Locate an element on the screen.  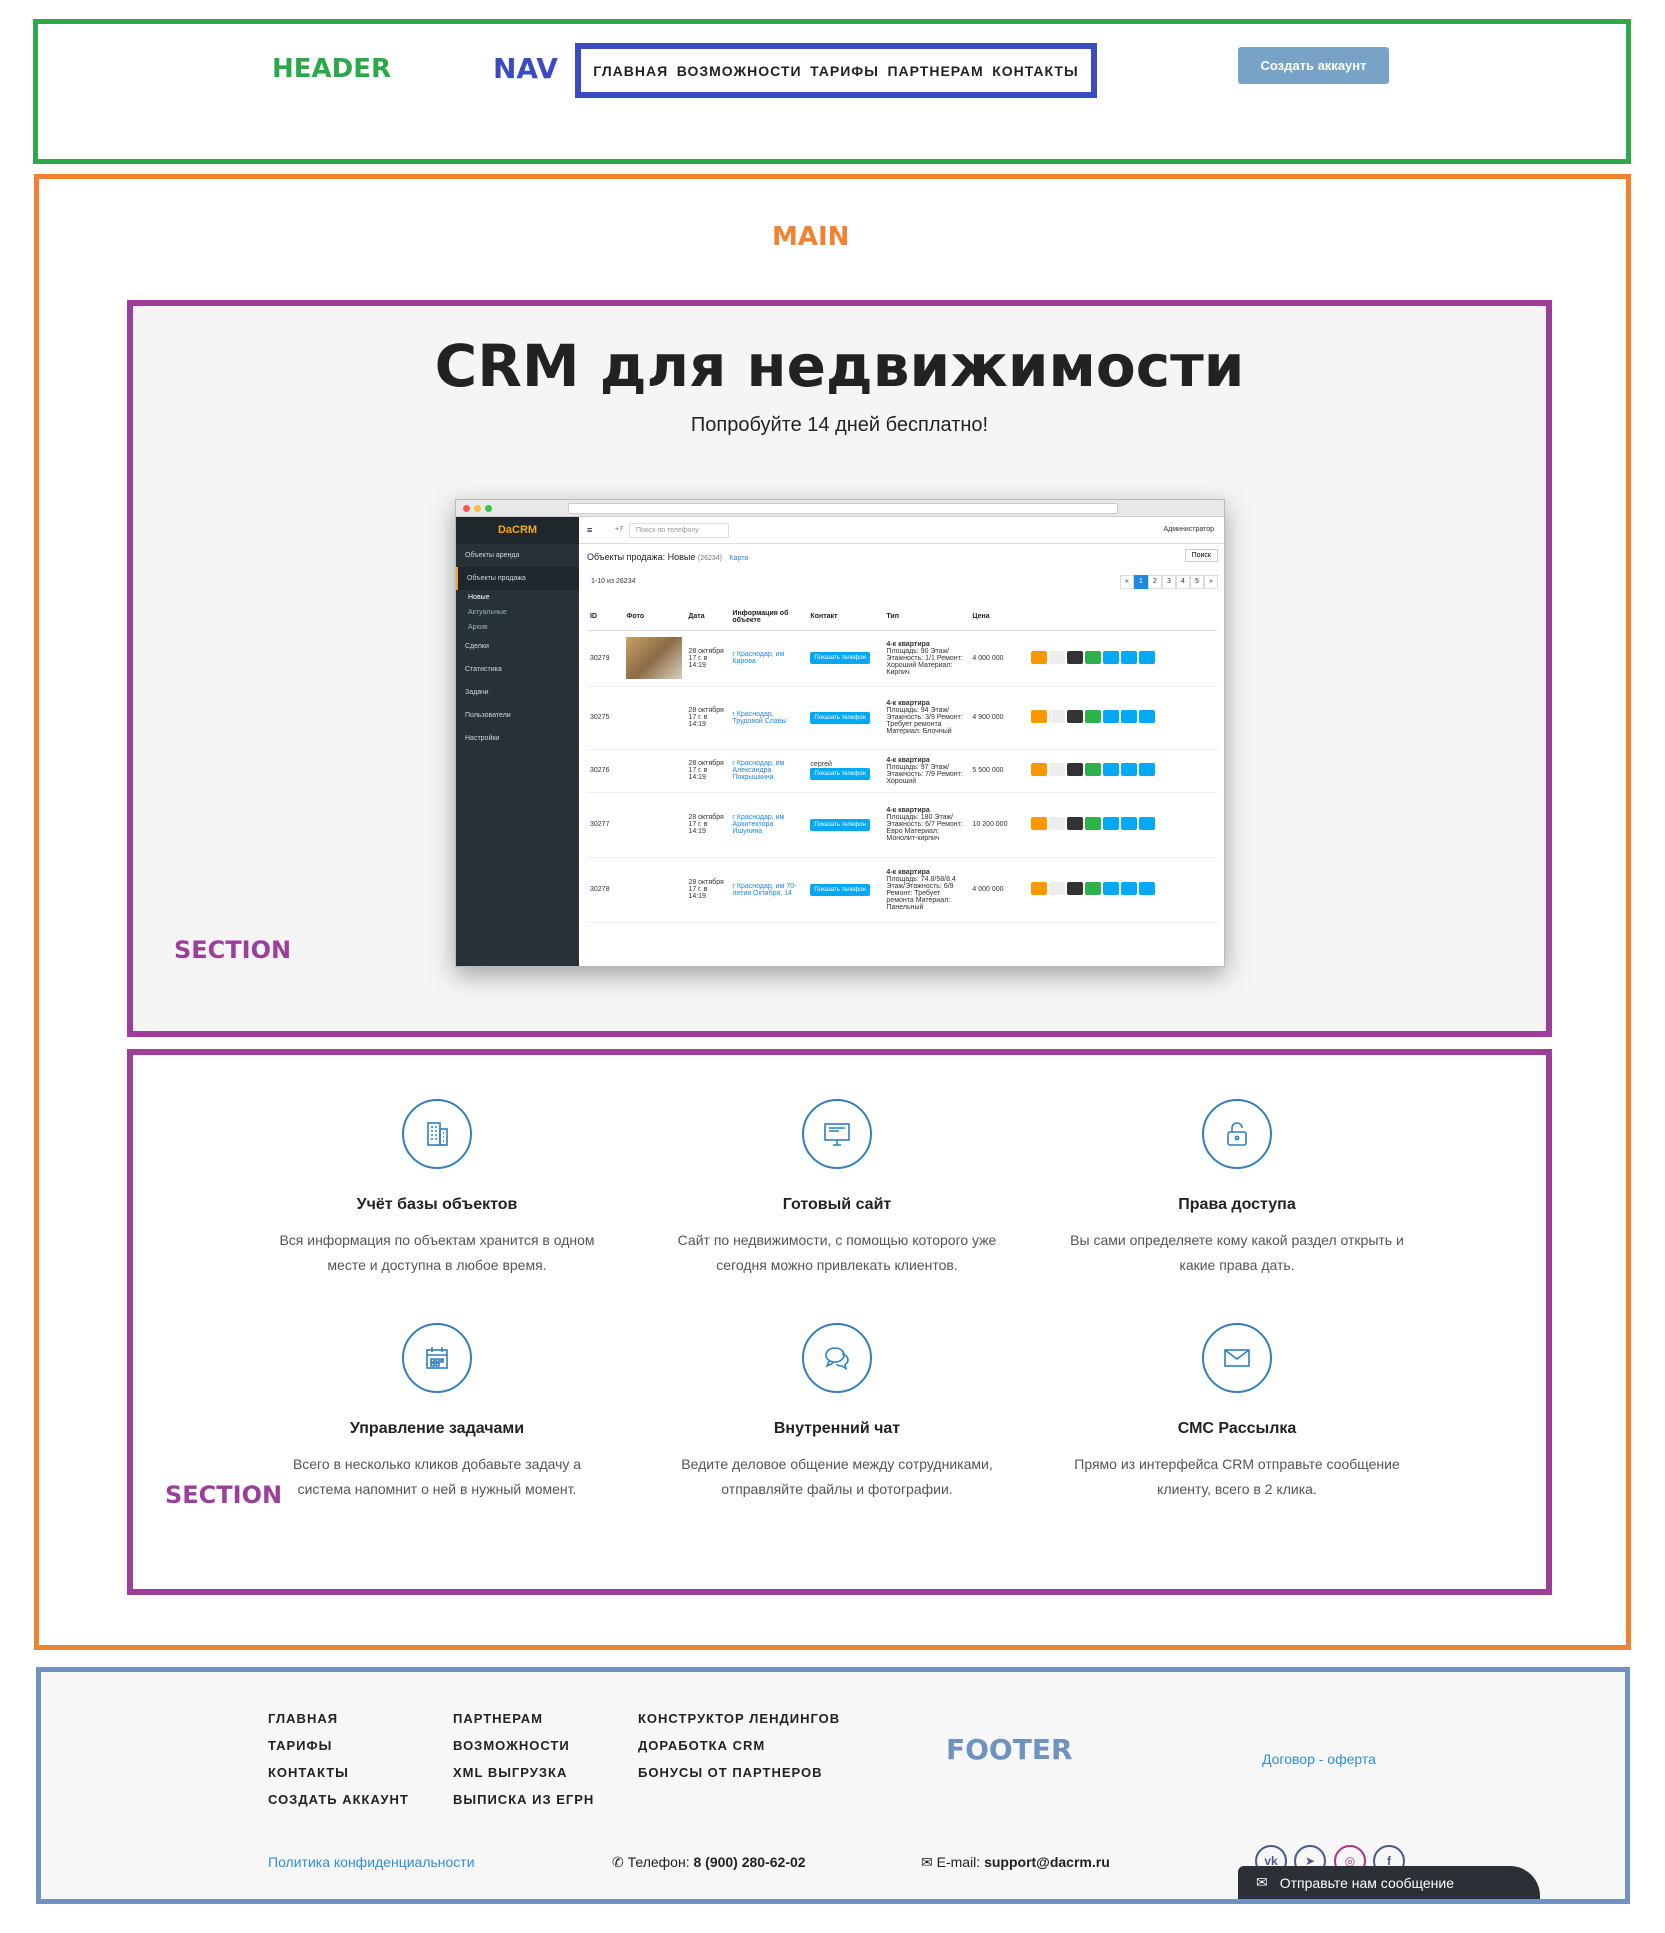
footer-link-egrn: ВЫПИСКА ИЗ ЕГРН is located at coordinates (523, 1805).